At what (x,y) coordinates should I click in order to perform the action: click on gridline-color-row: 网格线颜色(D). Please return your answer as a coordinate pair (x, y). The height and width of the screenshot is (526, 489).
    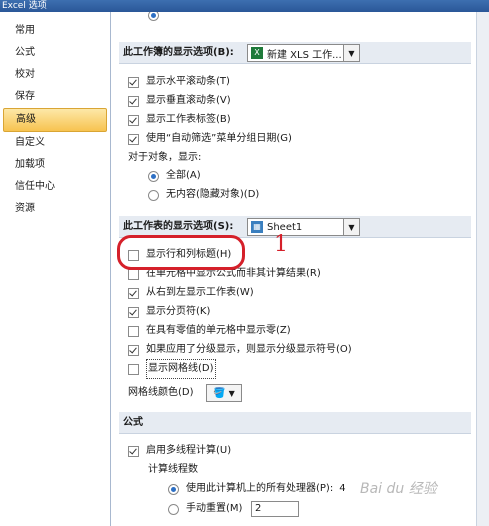
    Looking at the image, I should click on (161, 393).